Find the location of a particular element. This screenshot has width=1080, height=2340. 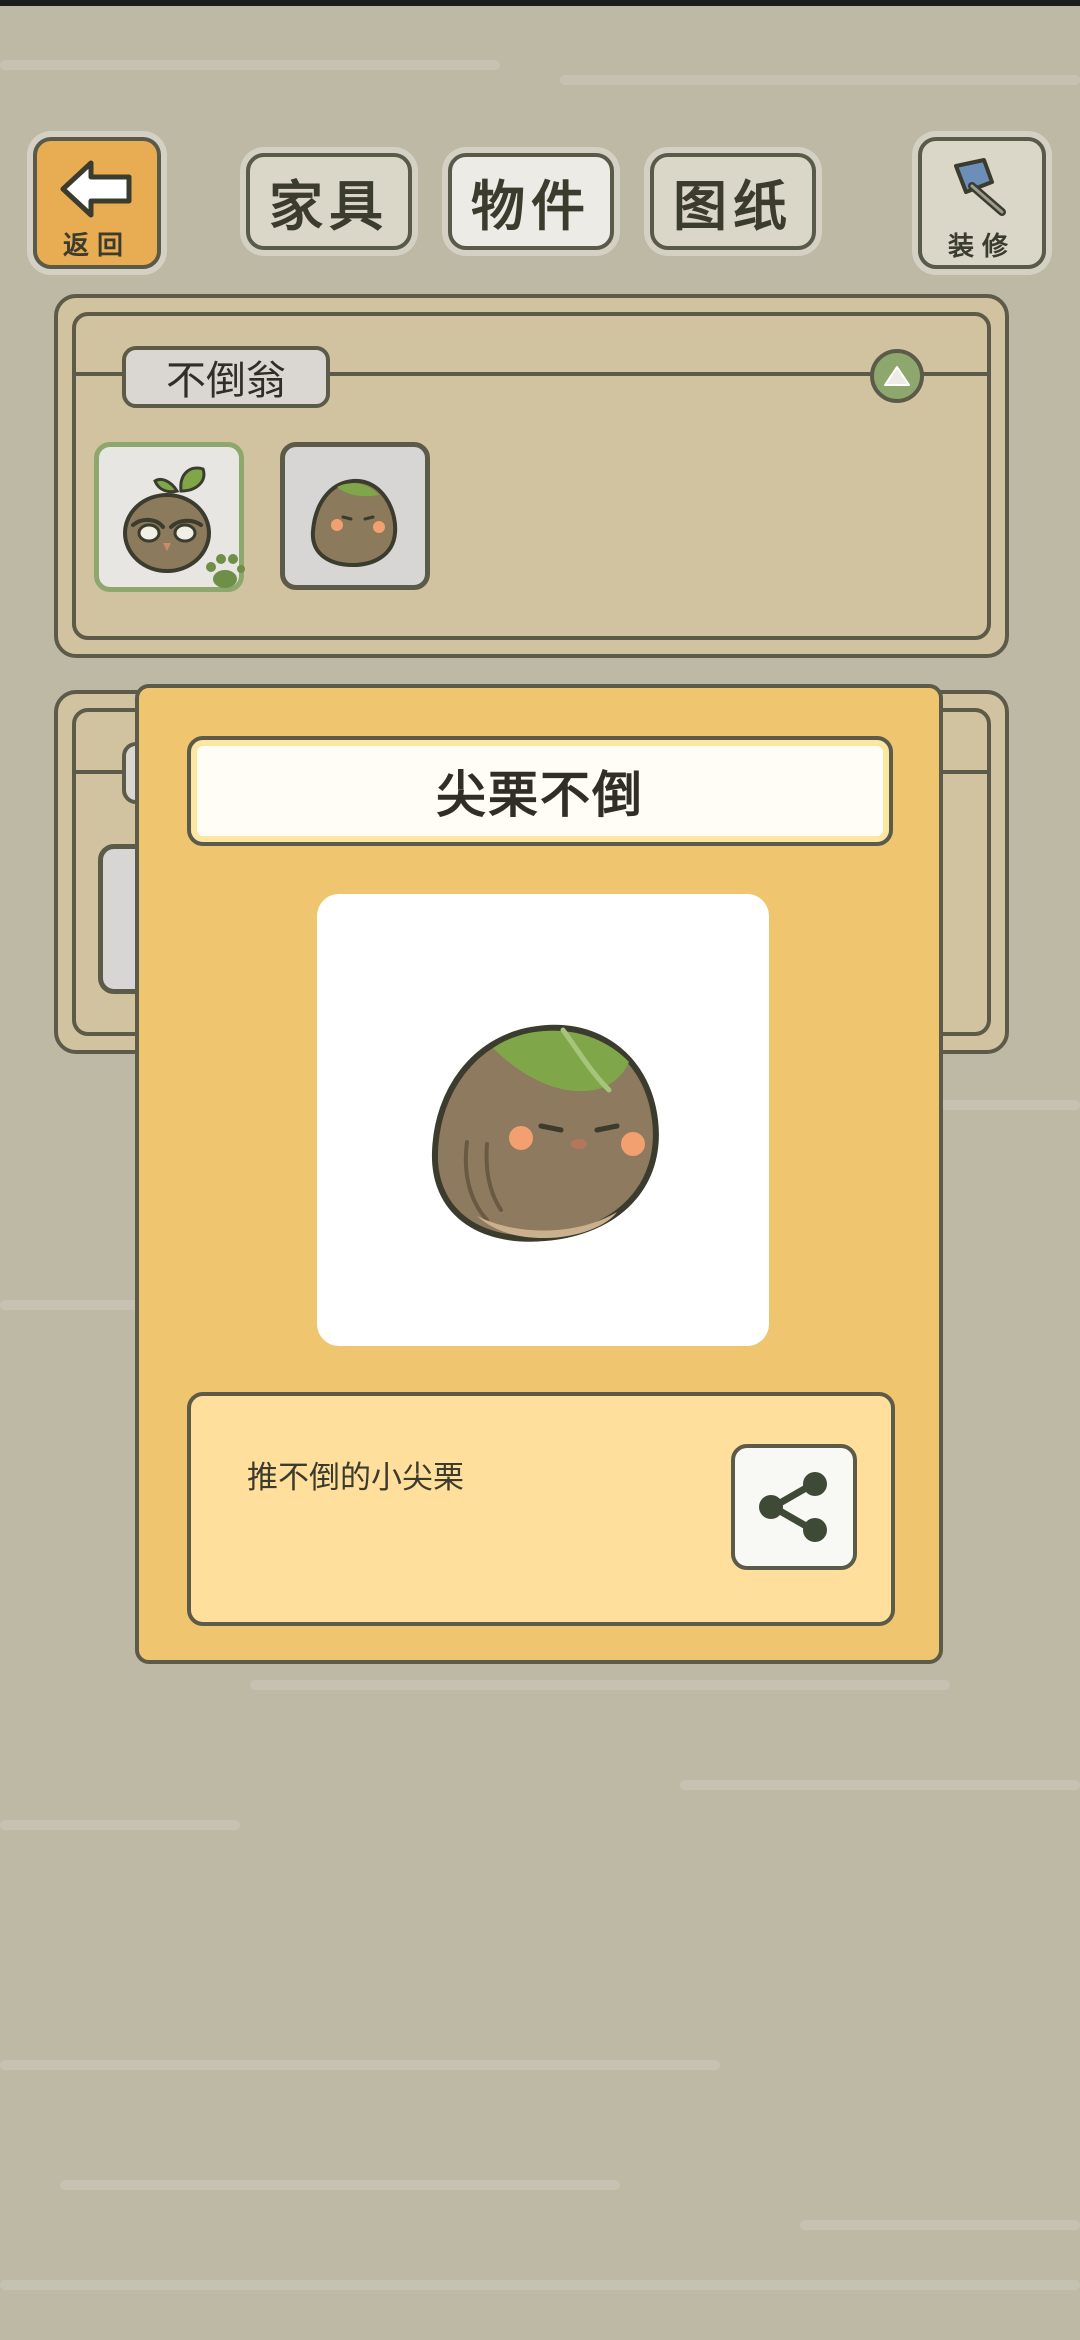

decorate-button: 装修 is located at coordinates (982, 203).